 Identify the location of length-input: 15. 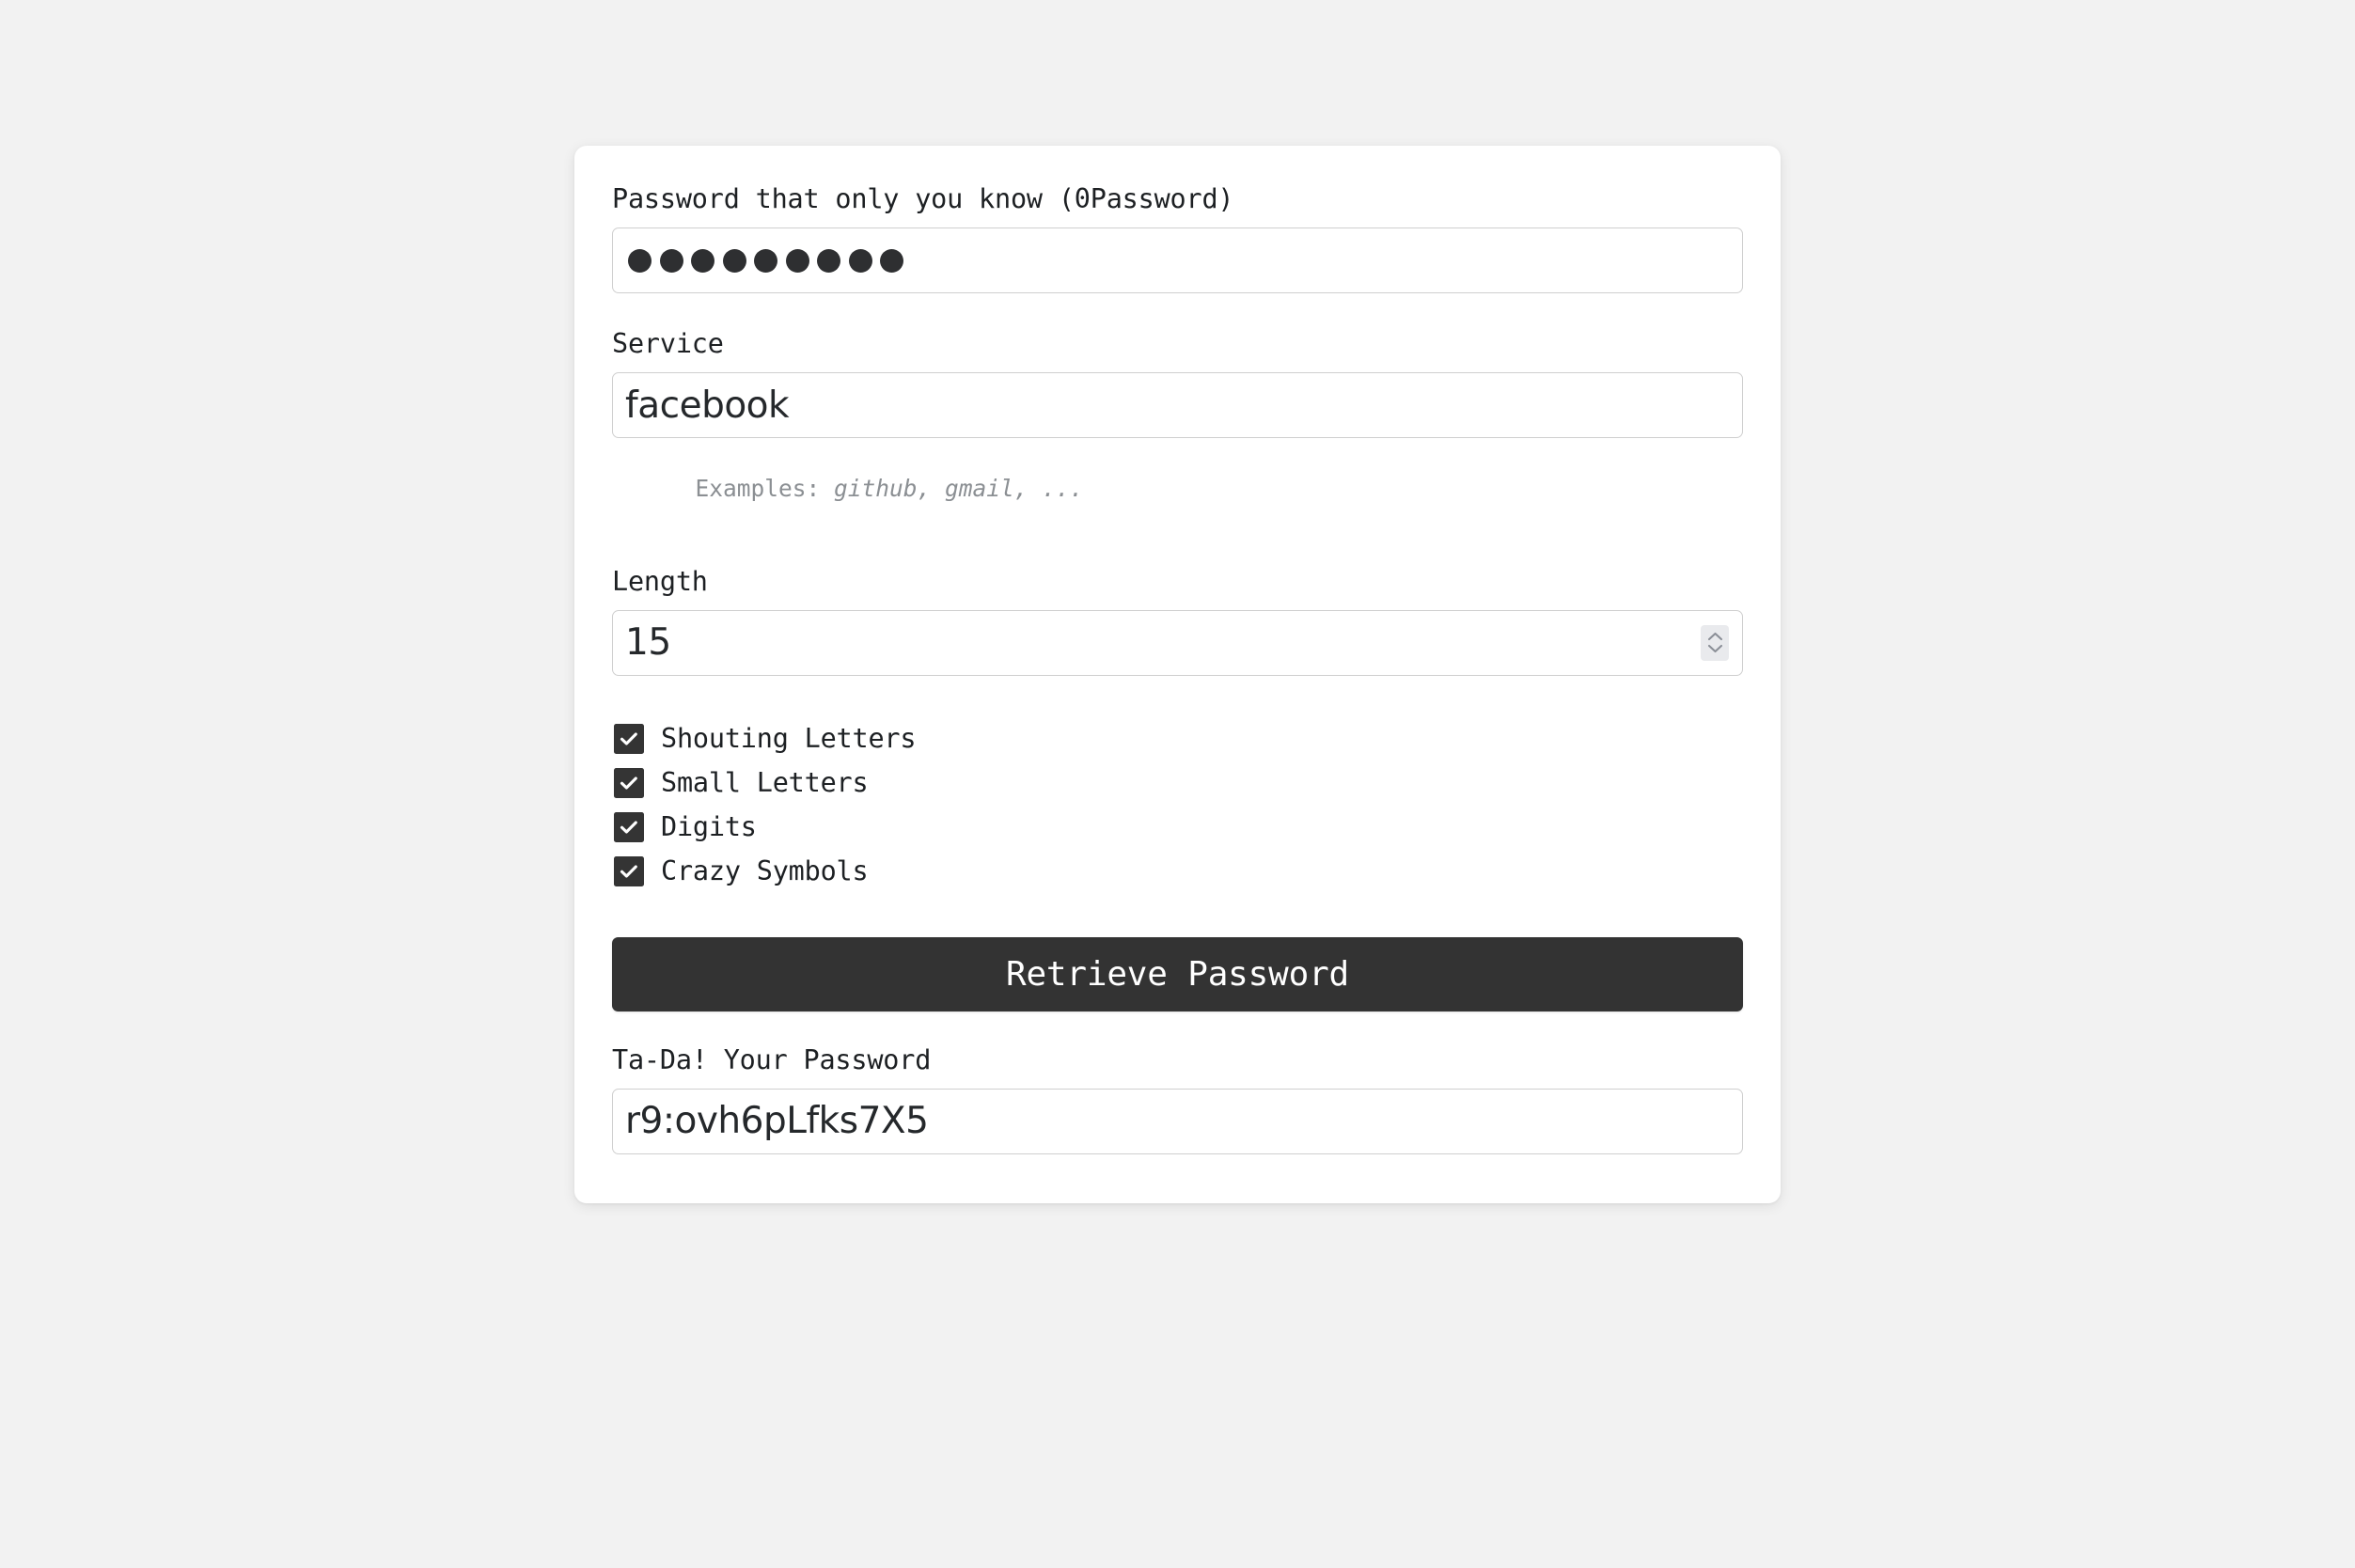
(1177, 642).